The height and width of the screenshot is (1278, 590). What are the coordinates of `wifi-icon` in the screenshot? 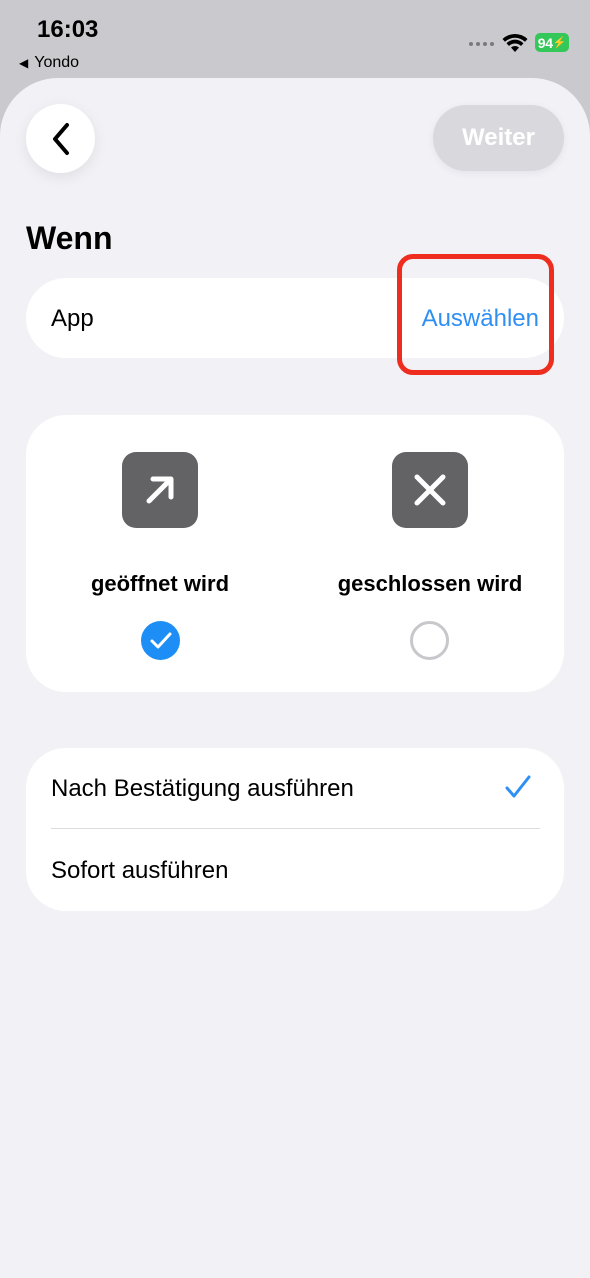 It's located at (515, 42).